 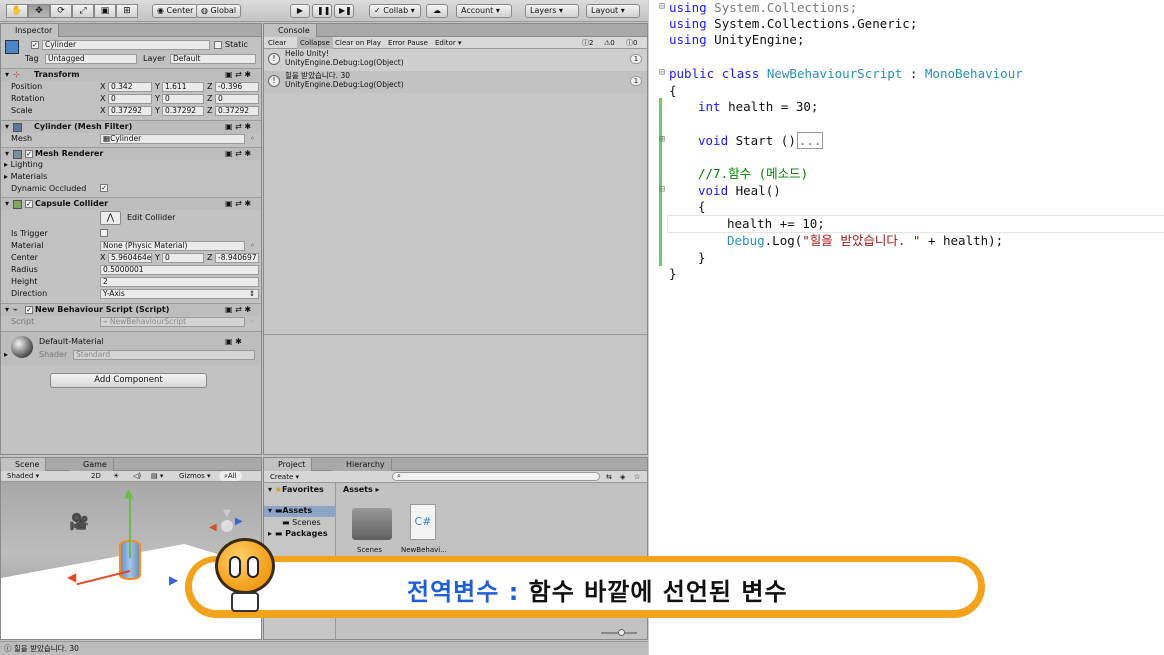 What do you see at coordinates (83, 11) in the screenshot?
I see `scale-tool-icon: ⤢` at bounding box center [83, 11].